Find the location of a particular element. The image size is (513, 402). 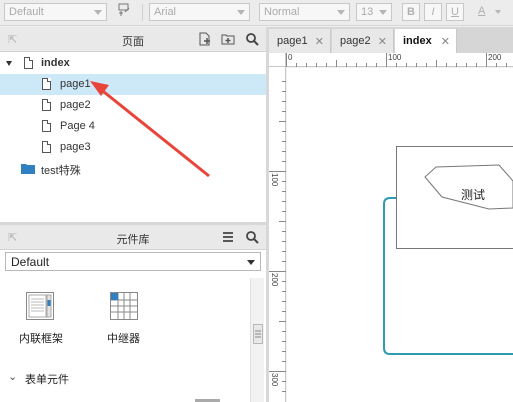

repeater-icon is located at coordinates (124, 307).